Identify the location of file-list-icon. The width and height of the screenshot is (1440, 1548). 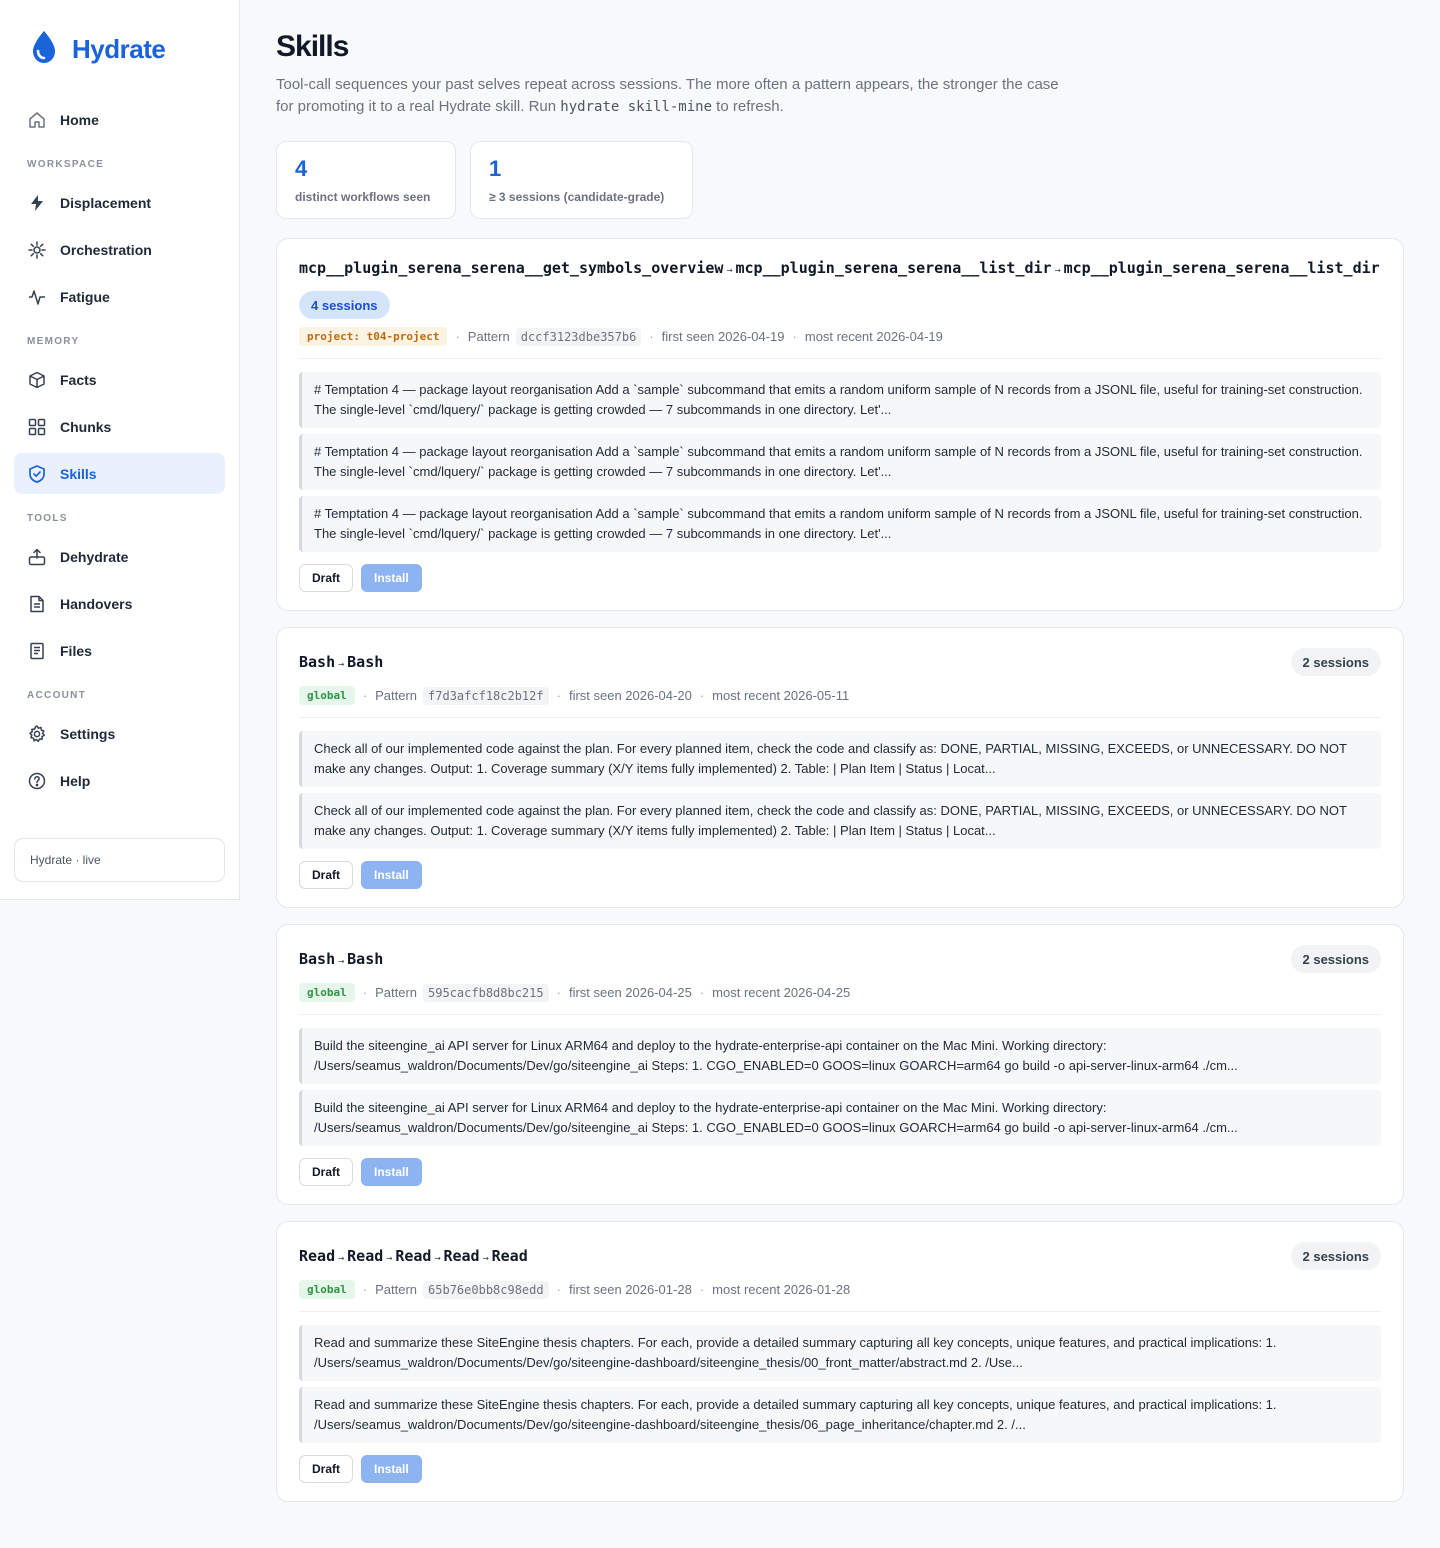
(37, 651).